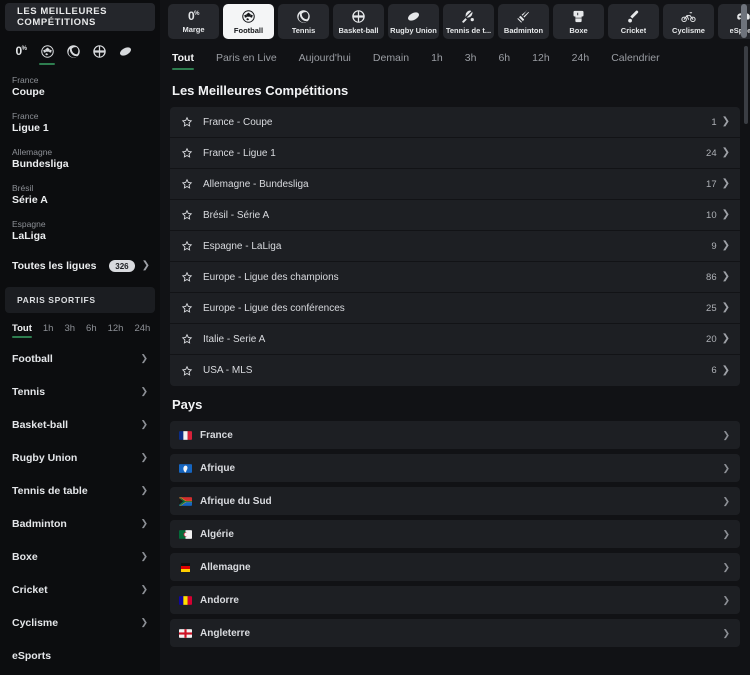  What do you see at coordinates (80, 622) in the screenshot?
I see `sidebar-item-cyclisme: Cyclisme ❯` at bounding box center [80, 622].